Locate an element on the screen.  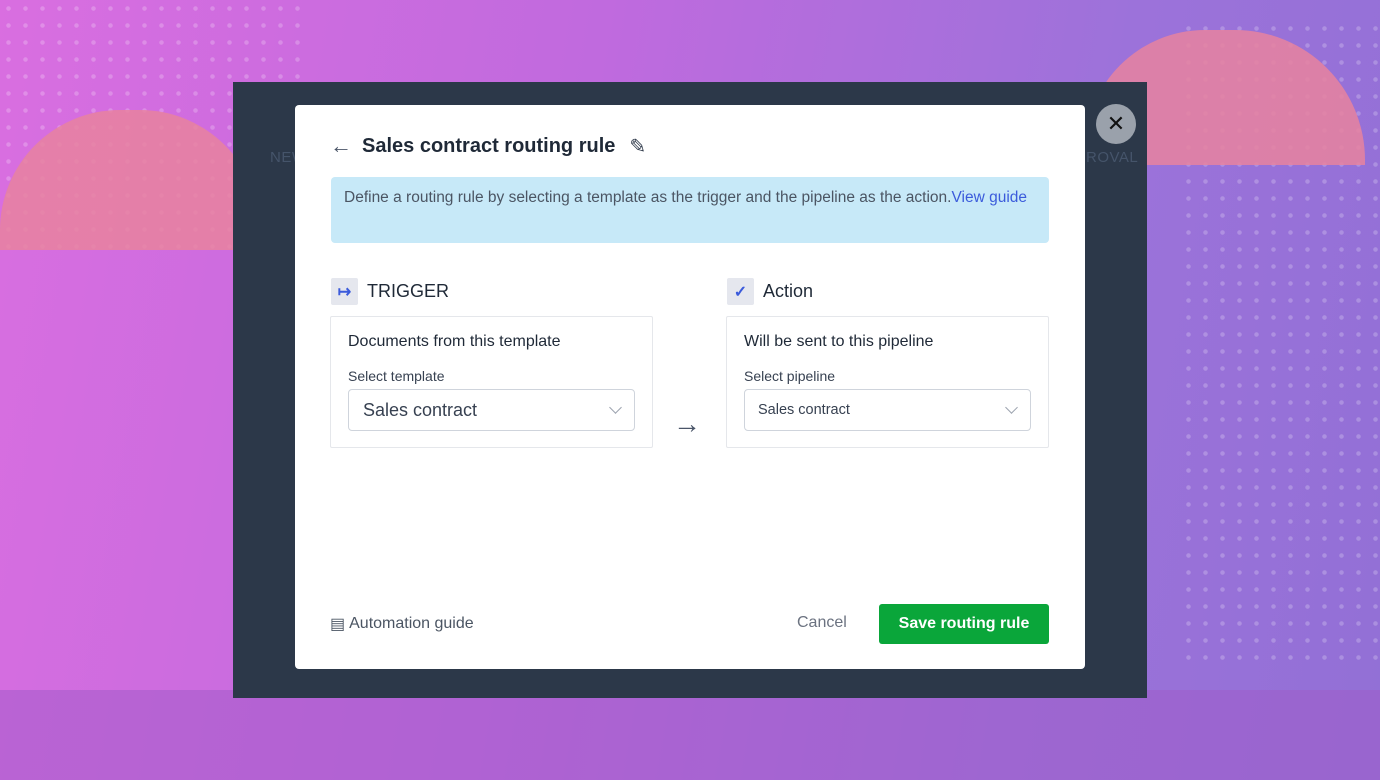
trigger-card-title: Documents from this template is located at coordinates (454, 341).